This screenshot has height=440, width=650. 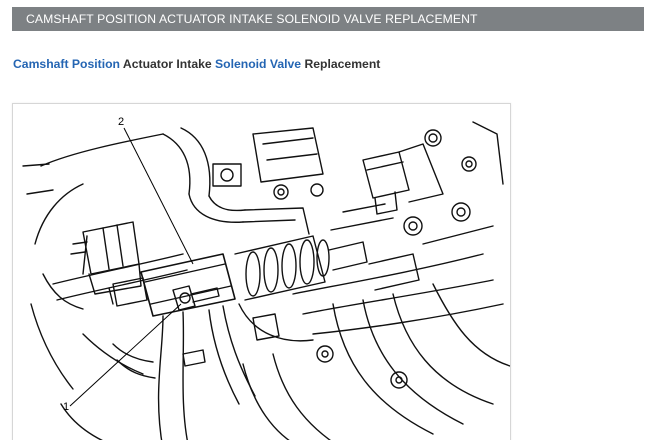 What do you see at coordinates (341, 64) in the screenshot?
I see `procedure-title-text-2: Replacement` at bounding box center [341, 64].